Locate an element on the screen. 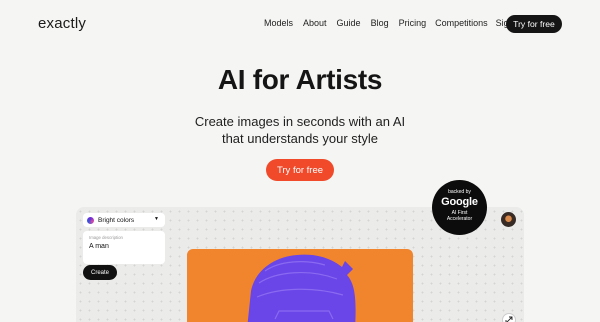  color-swatch-icon is located at coordinates (90, 220).